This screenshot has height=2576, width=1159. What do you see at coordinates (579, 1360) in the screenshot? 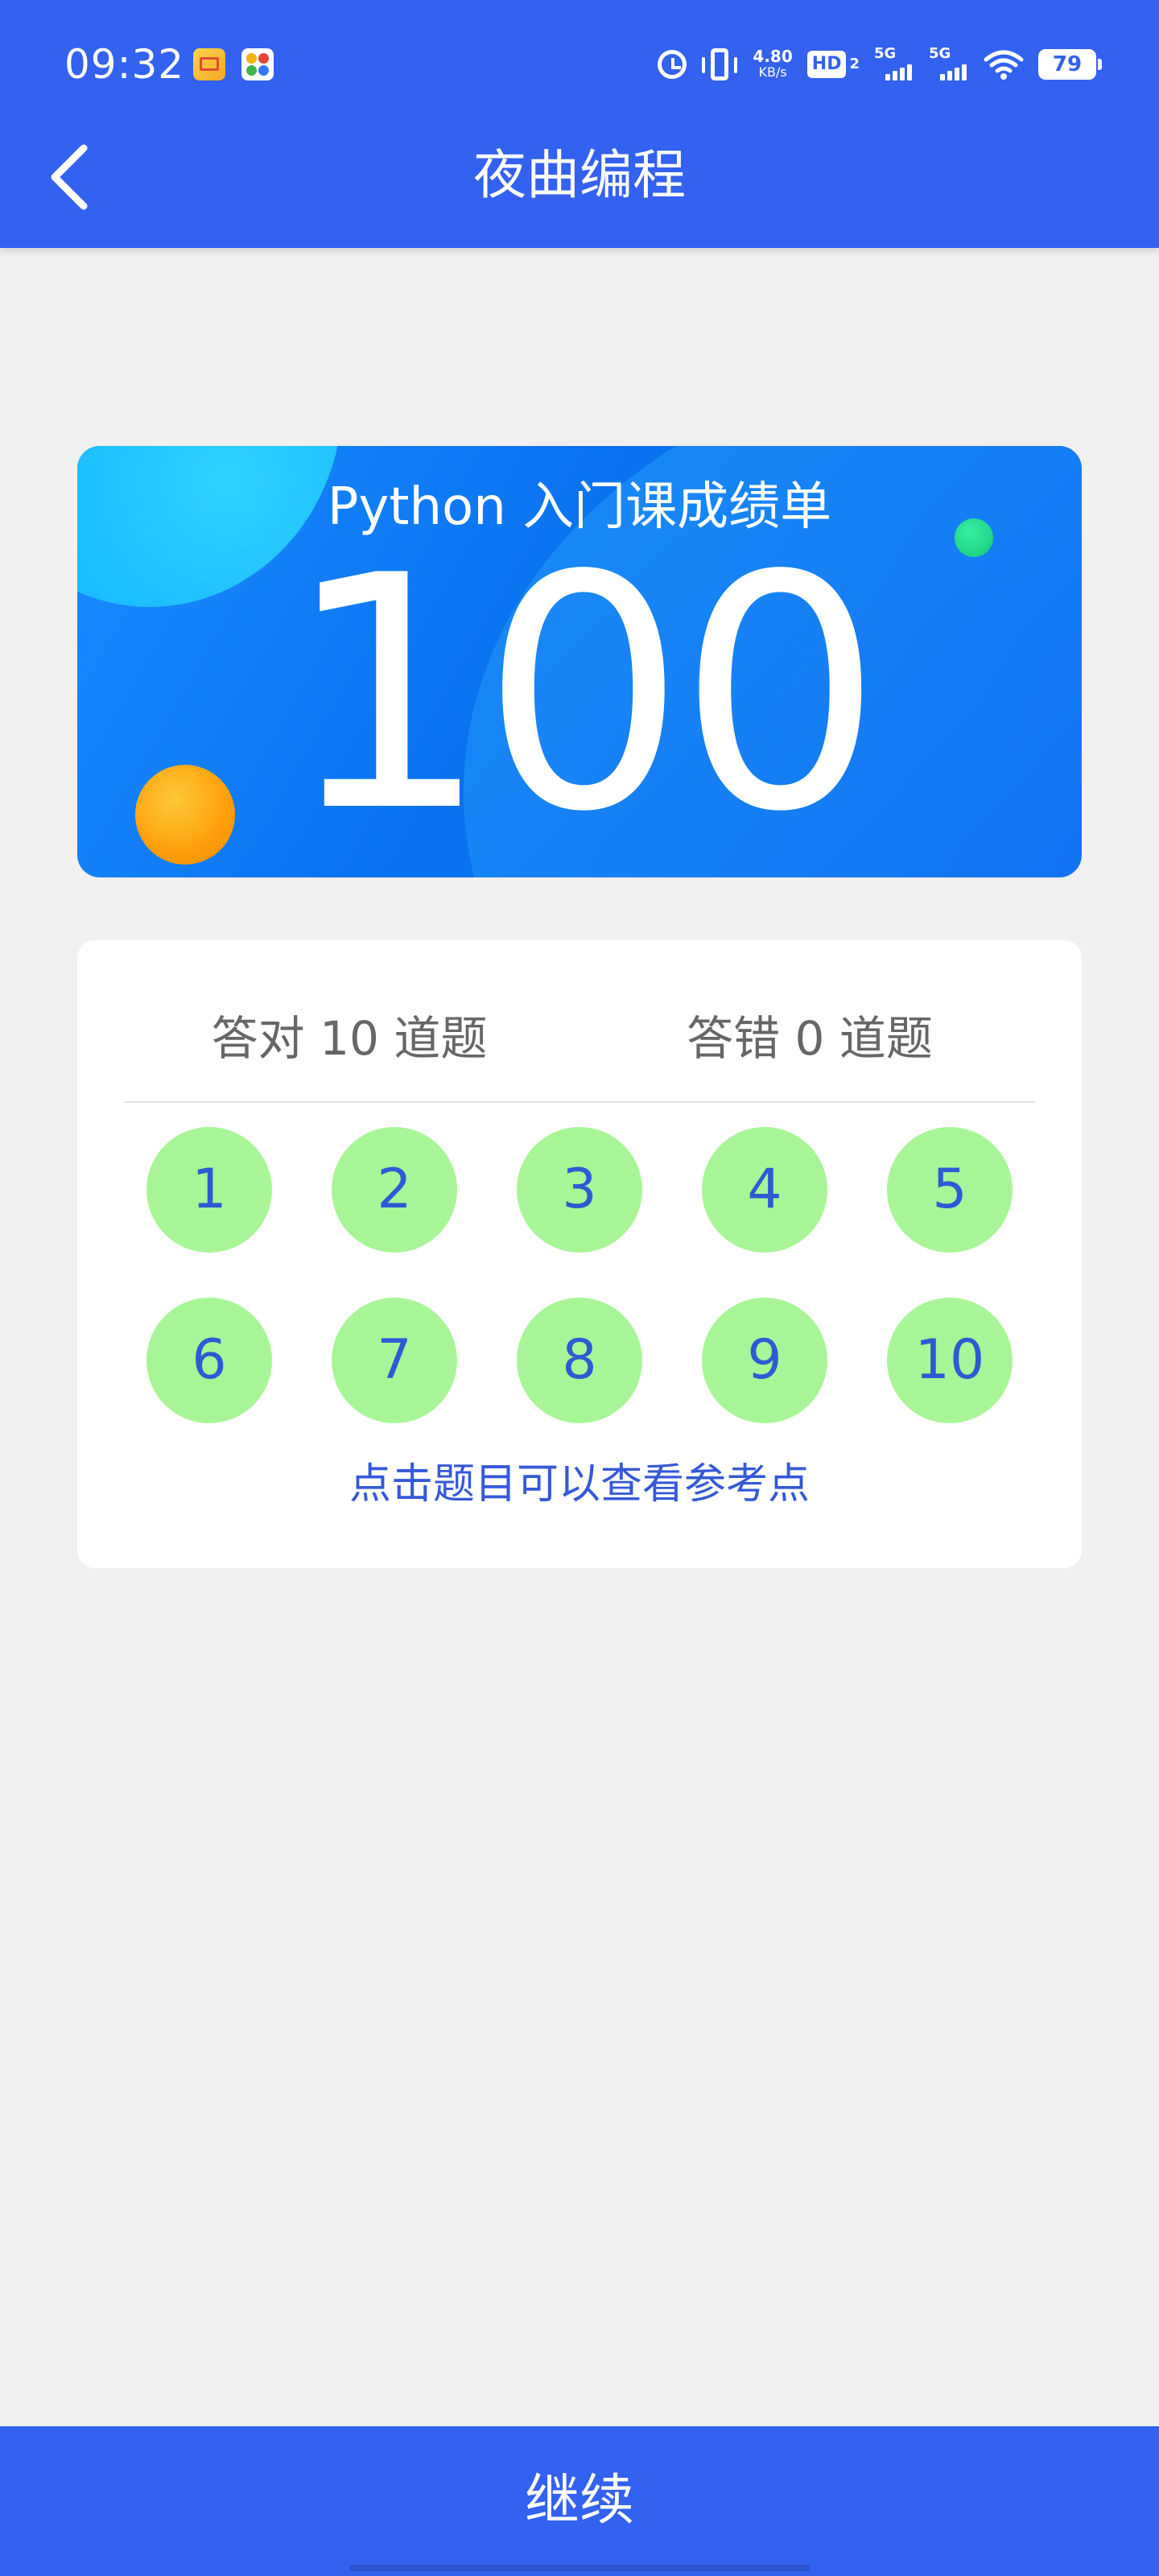
I see `question-button-8: 8` at bounding box center [579, 1360].